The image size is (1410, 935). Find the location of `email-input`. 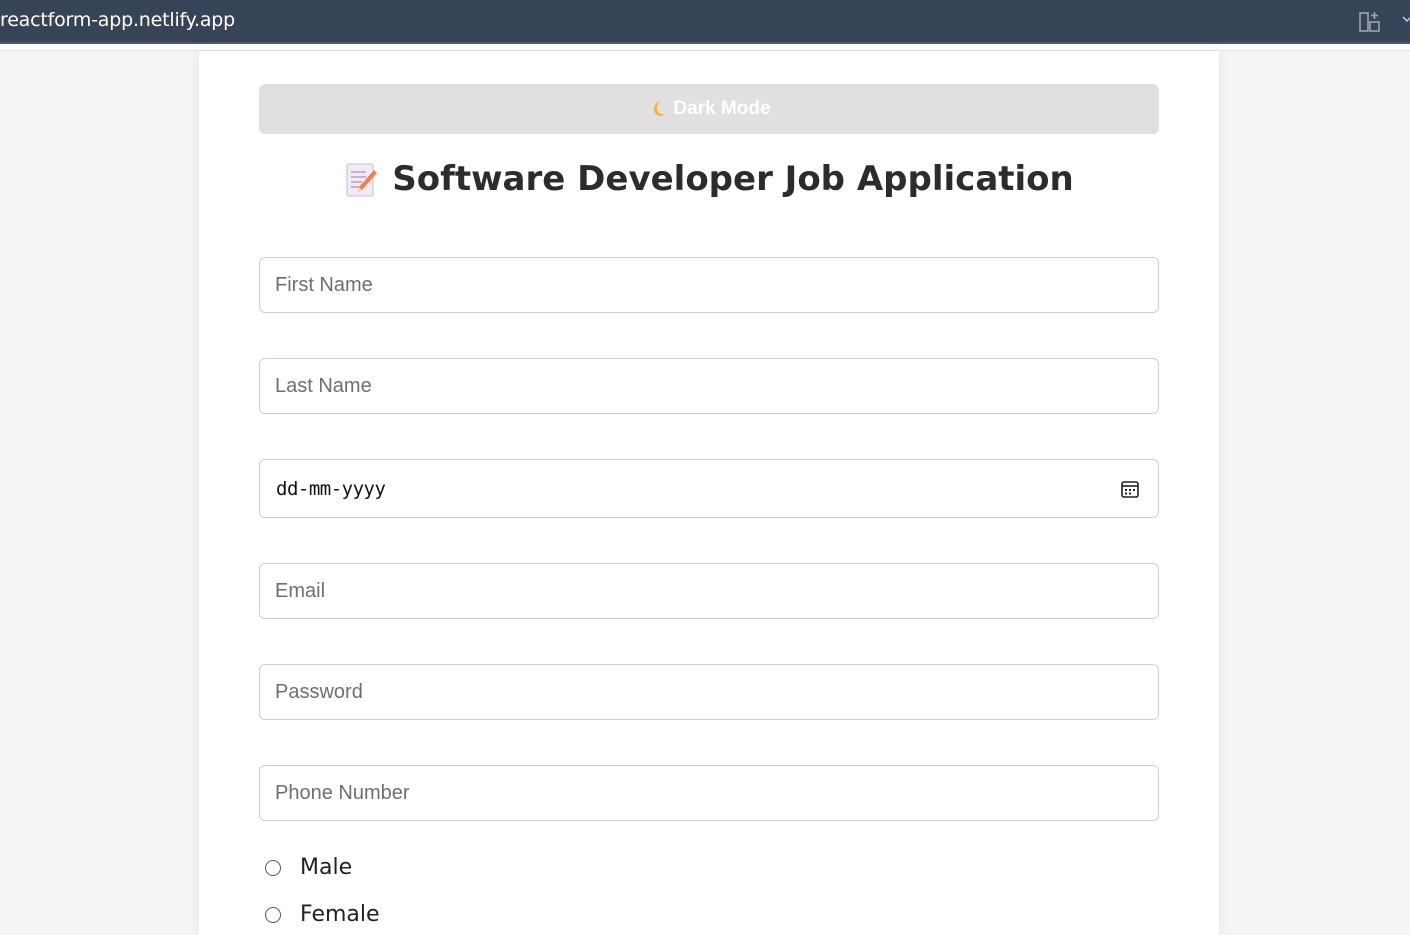

email-input is located at coordinates (709, 591).